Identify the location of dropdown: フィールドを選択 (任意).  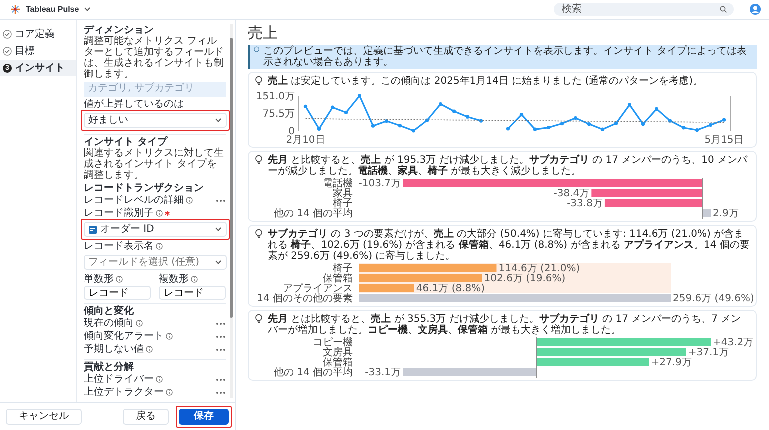
(155, 262).